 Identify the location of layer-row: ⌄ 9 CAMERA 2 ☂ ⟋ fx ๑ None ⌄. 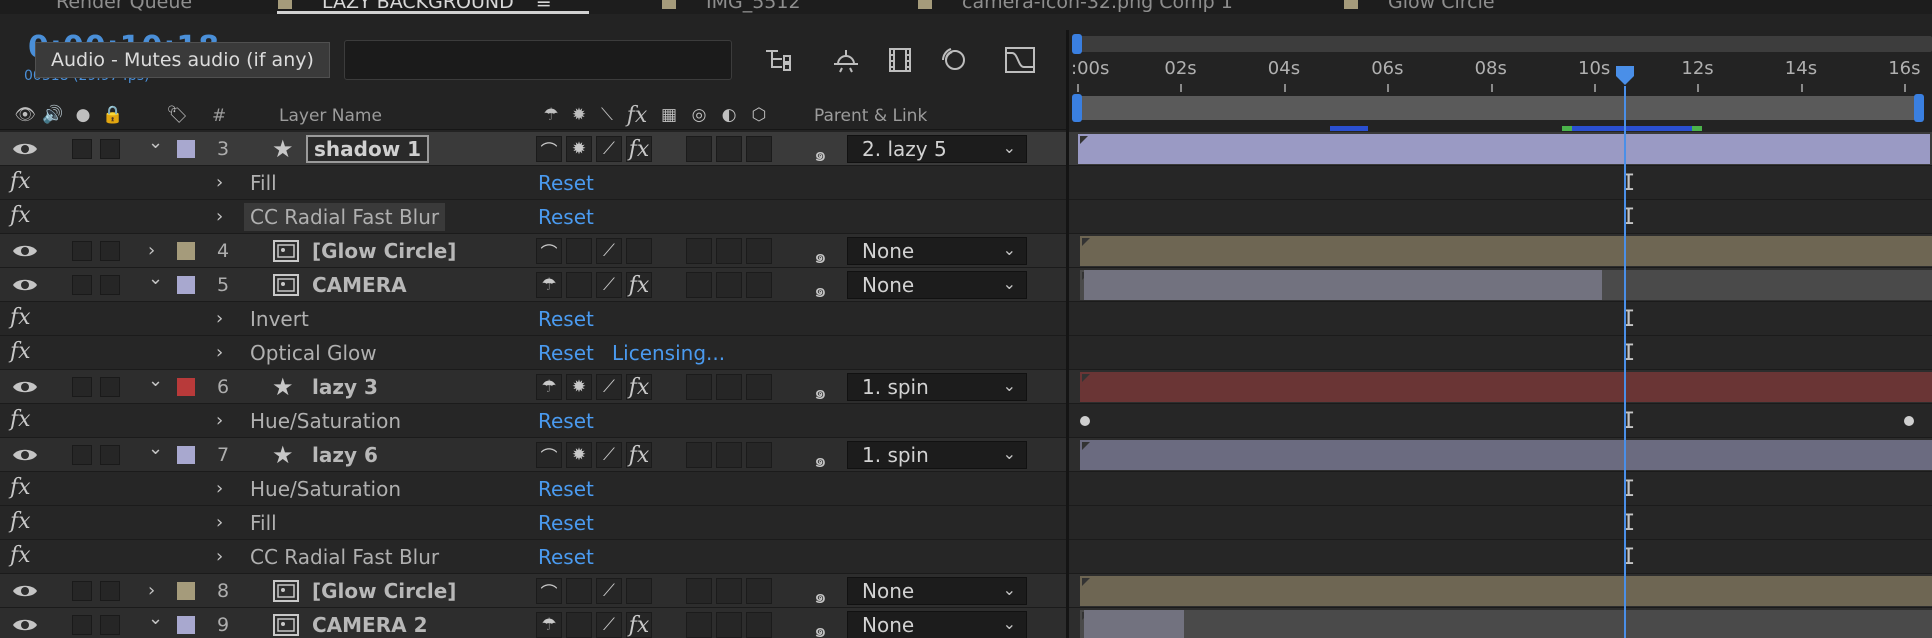
(966, 623).